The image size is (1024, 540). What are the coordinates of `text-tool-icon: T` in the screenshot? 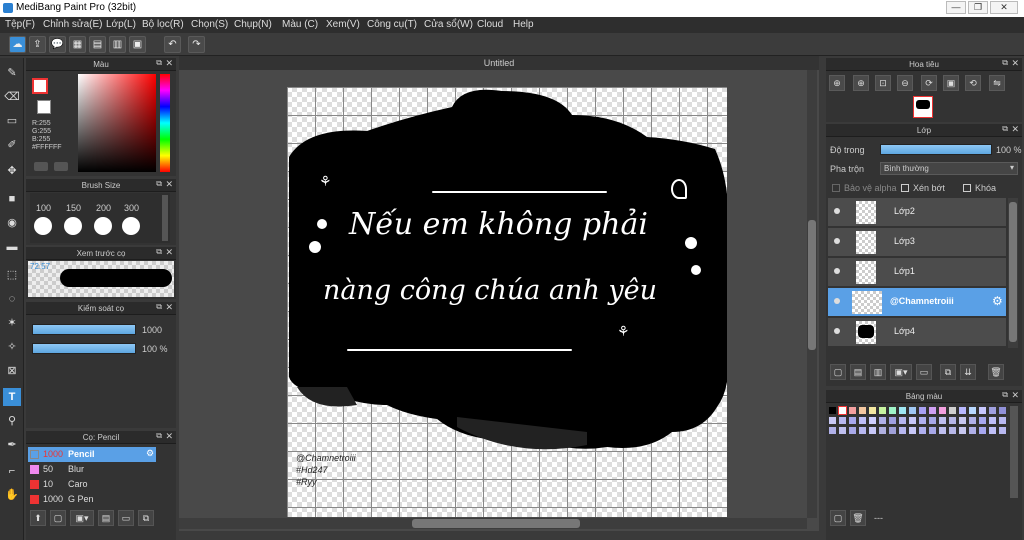 It's located at (12, 397).